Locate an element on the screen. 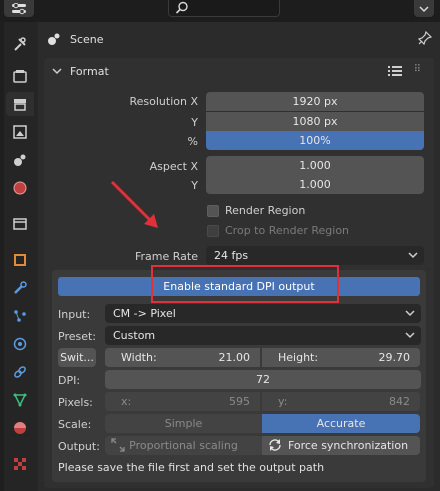 Image resolution: width=440 pixels, height=491 pixels. expand-icon is located at coordinates (118, 445).